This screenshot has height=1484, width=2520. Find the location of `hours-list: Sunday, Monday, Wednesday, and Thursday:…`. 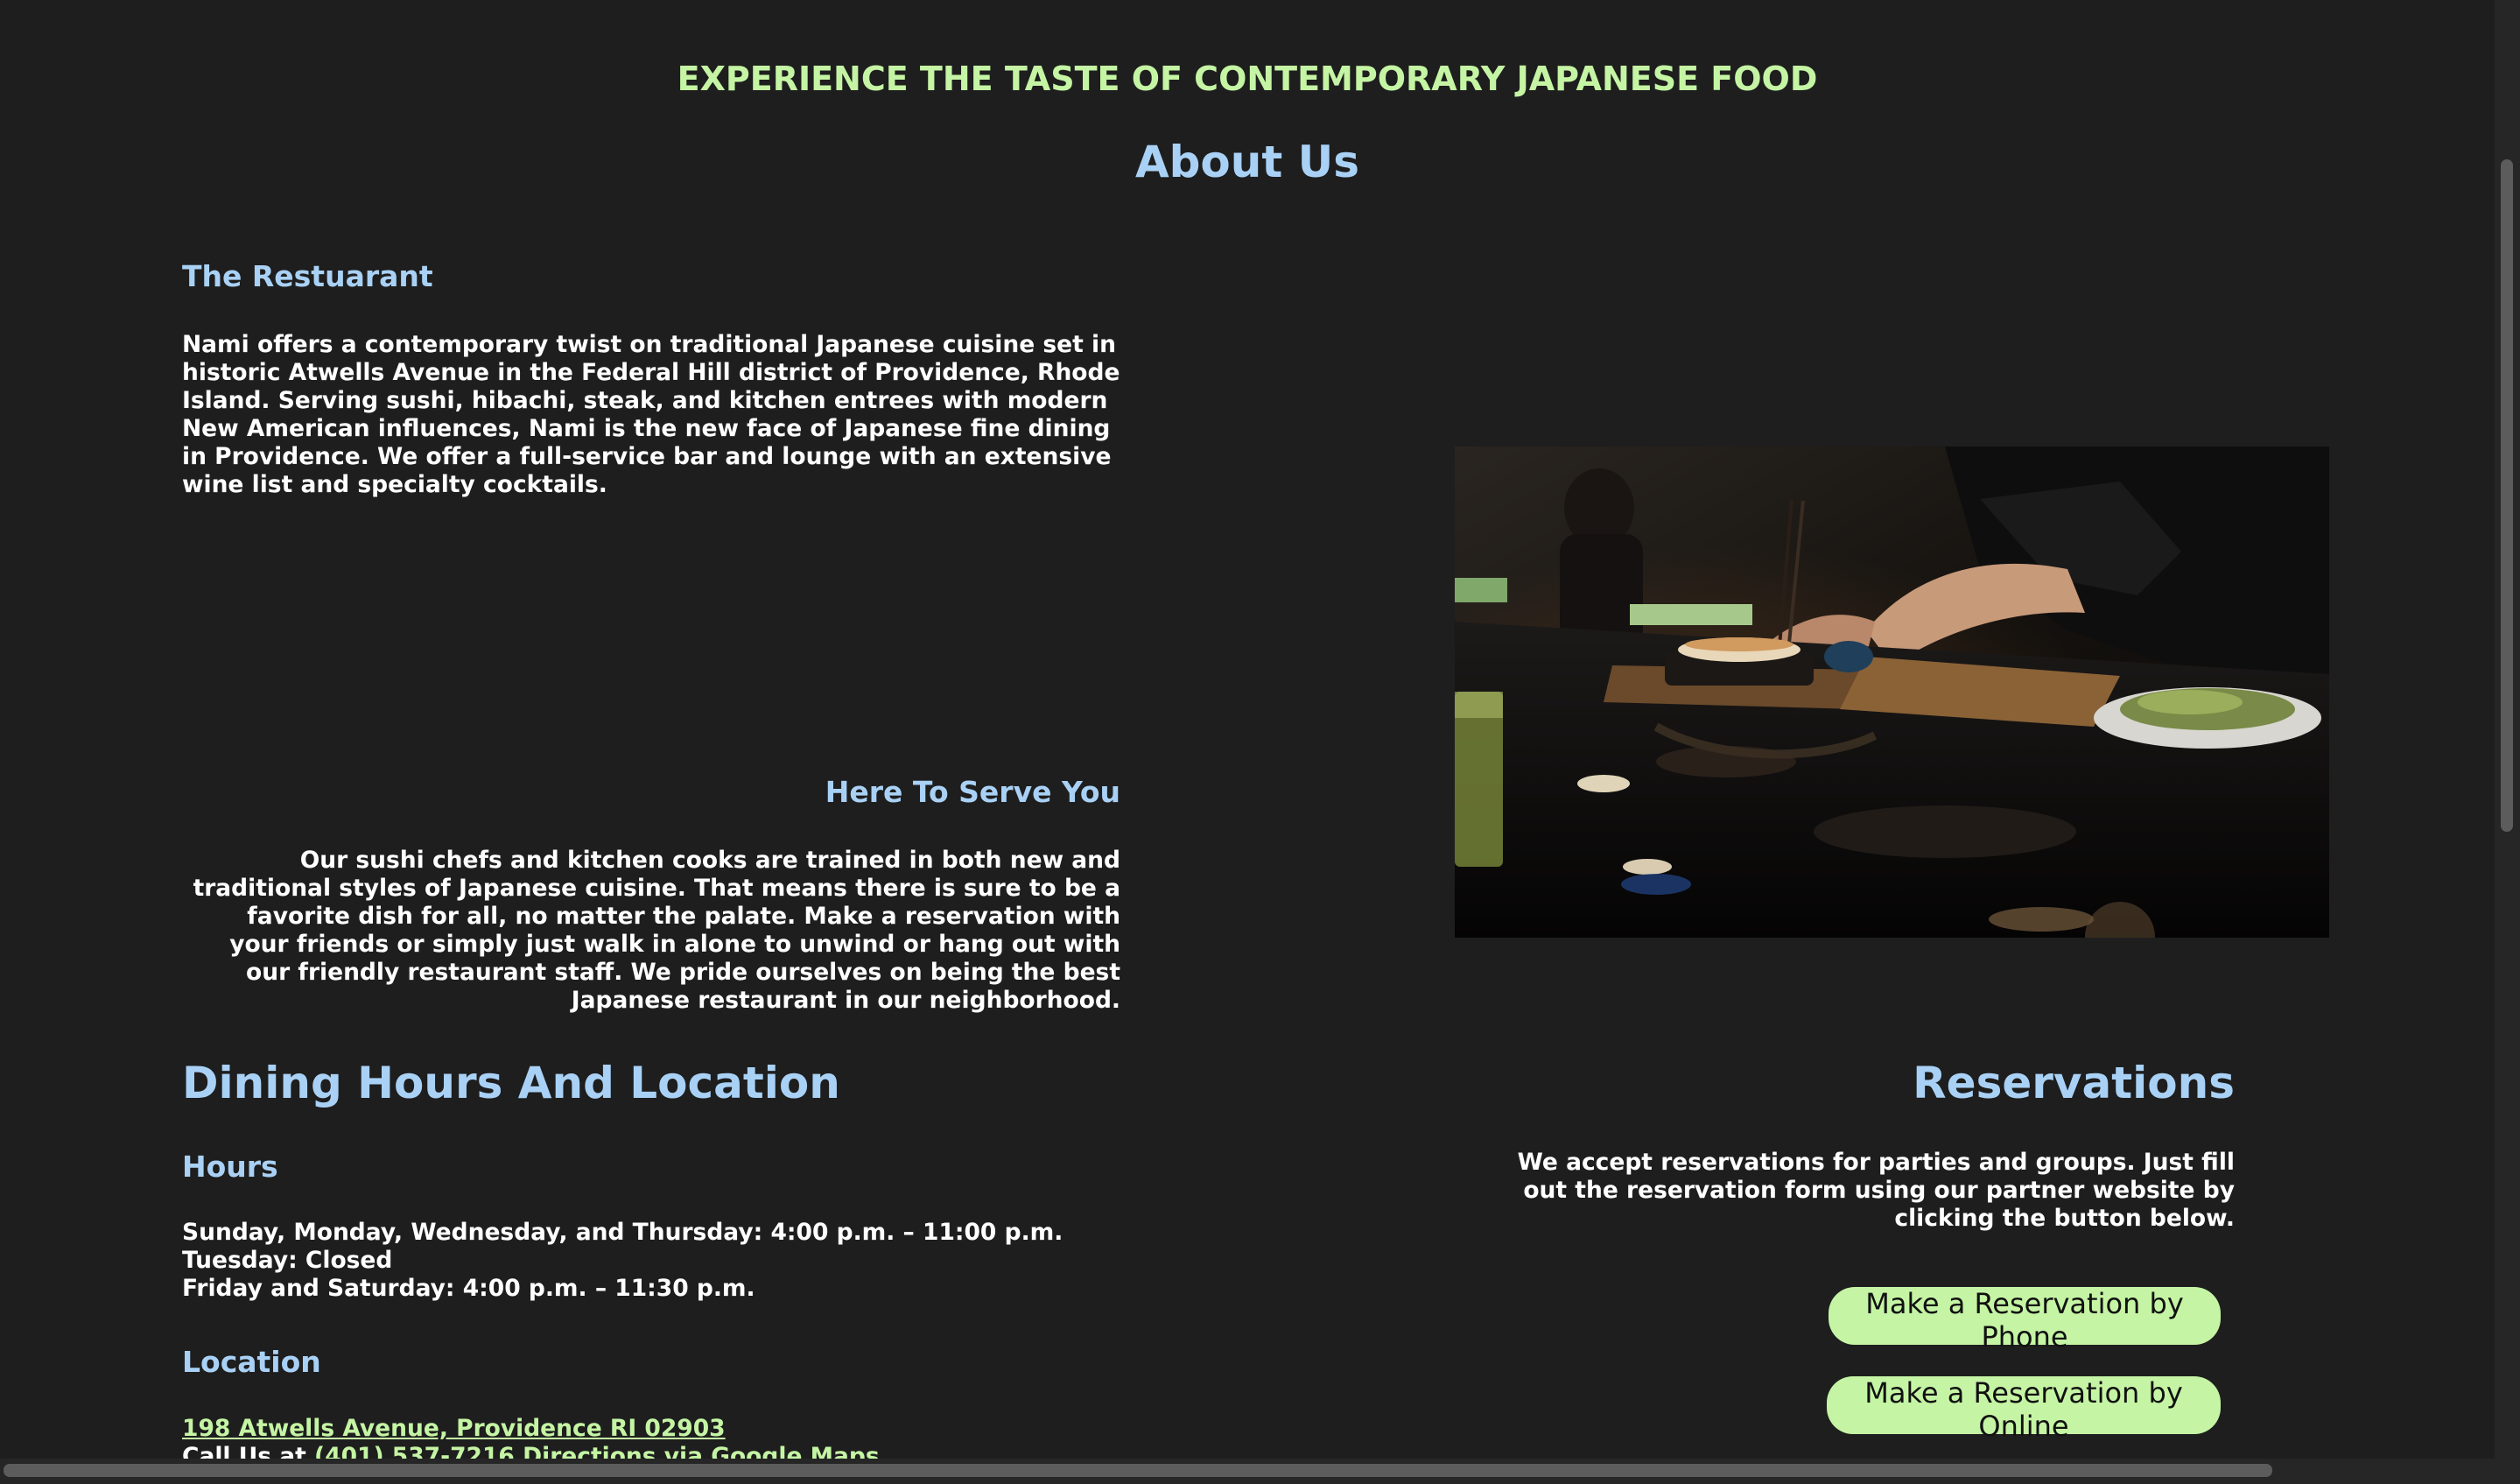

hours-list: Sunday, Monday, Wednesday, and Thursday:… is located at coordinates (794, 1261).